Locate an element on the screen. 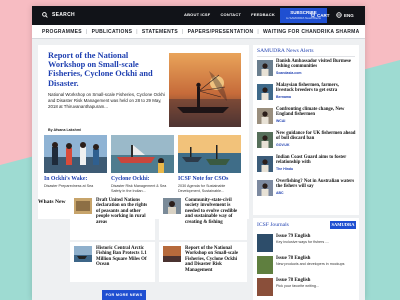  fishermen-photo is located at coordinates (75, 154).